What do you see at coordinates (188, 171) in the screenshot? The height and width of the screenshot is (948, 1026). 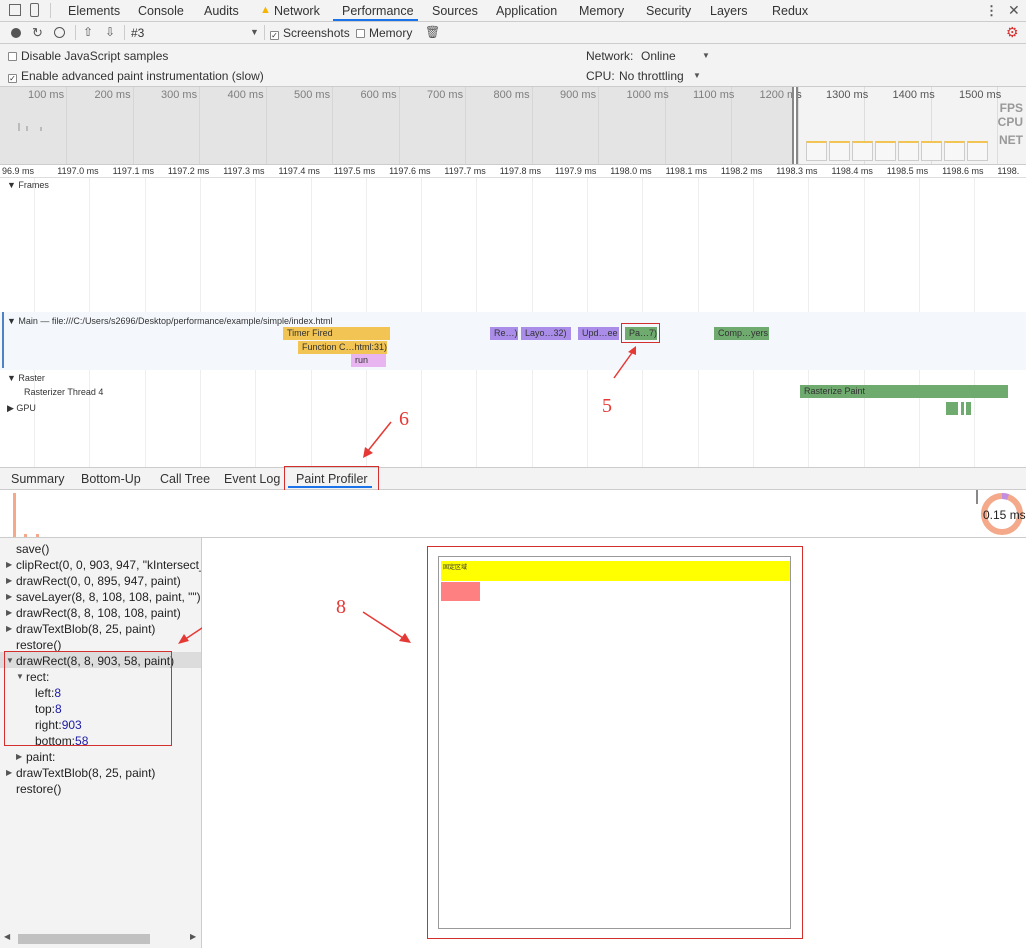 I see `ruler-tick-label: 1197.2 ms` at bounding box center [188, 171].